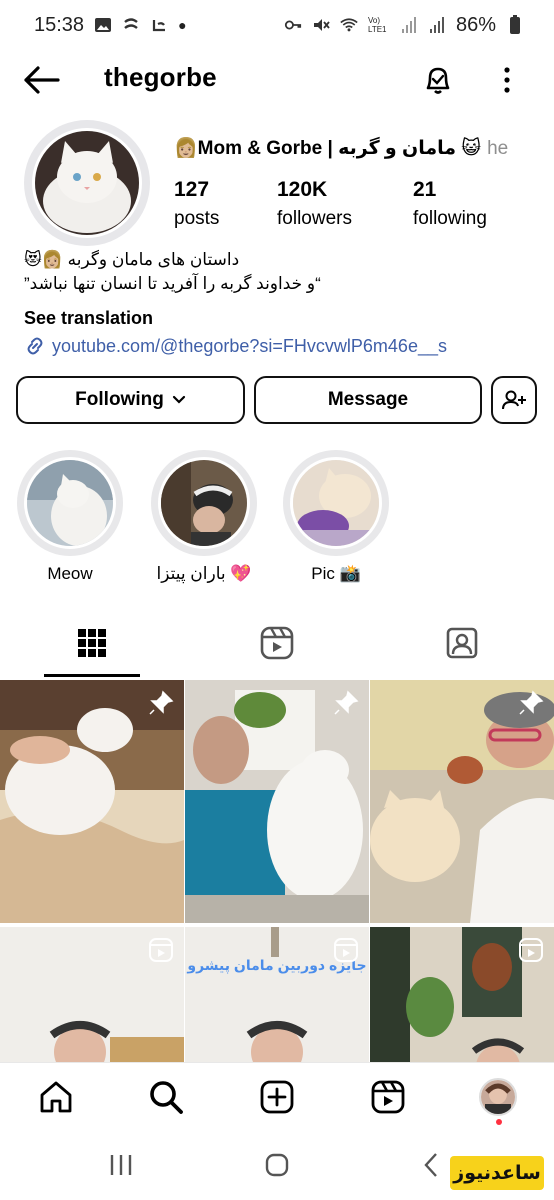 The width and height of the screenshot is (554, 1200). What do you see at coordinates (88, 318) in the screenshot?
I see `see-translation-link: See translation` at bounding box center [88, 318].